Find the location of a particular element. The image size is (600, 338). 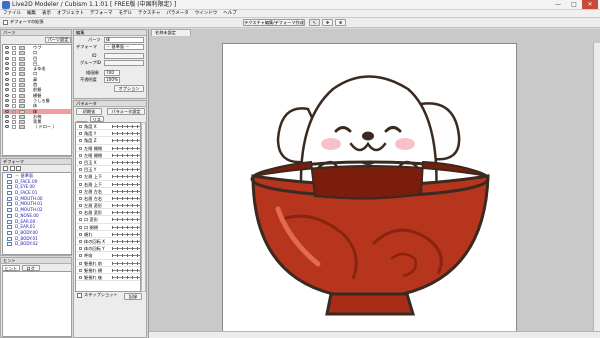

menu-texture: テクスチャ is located at coordinates (149, 14).